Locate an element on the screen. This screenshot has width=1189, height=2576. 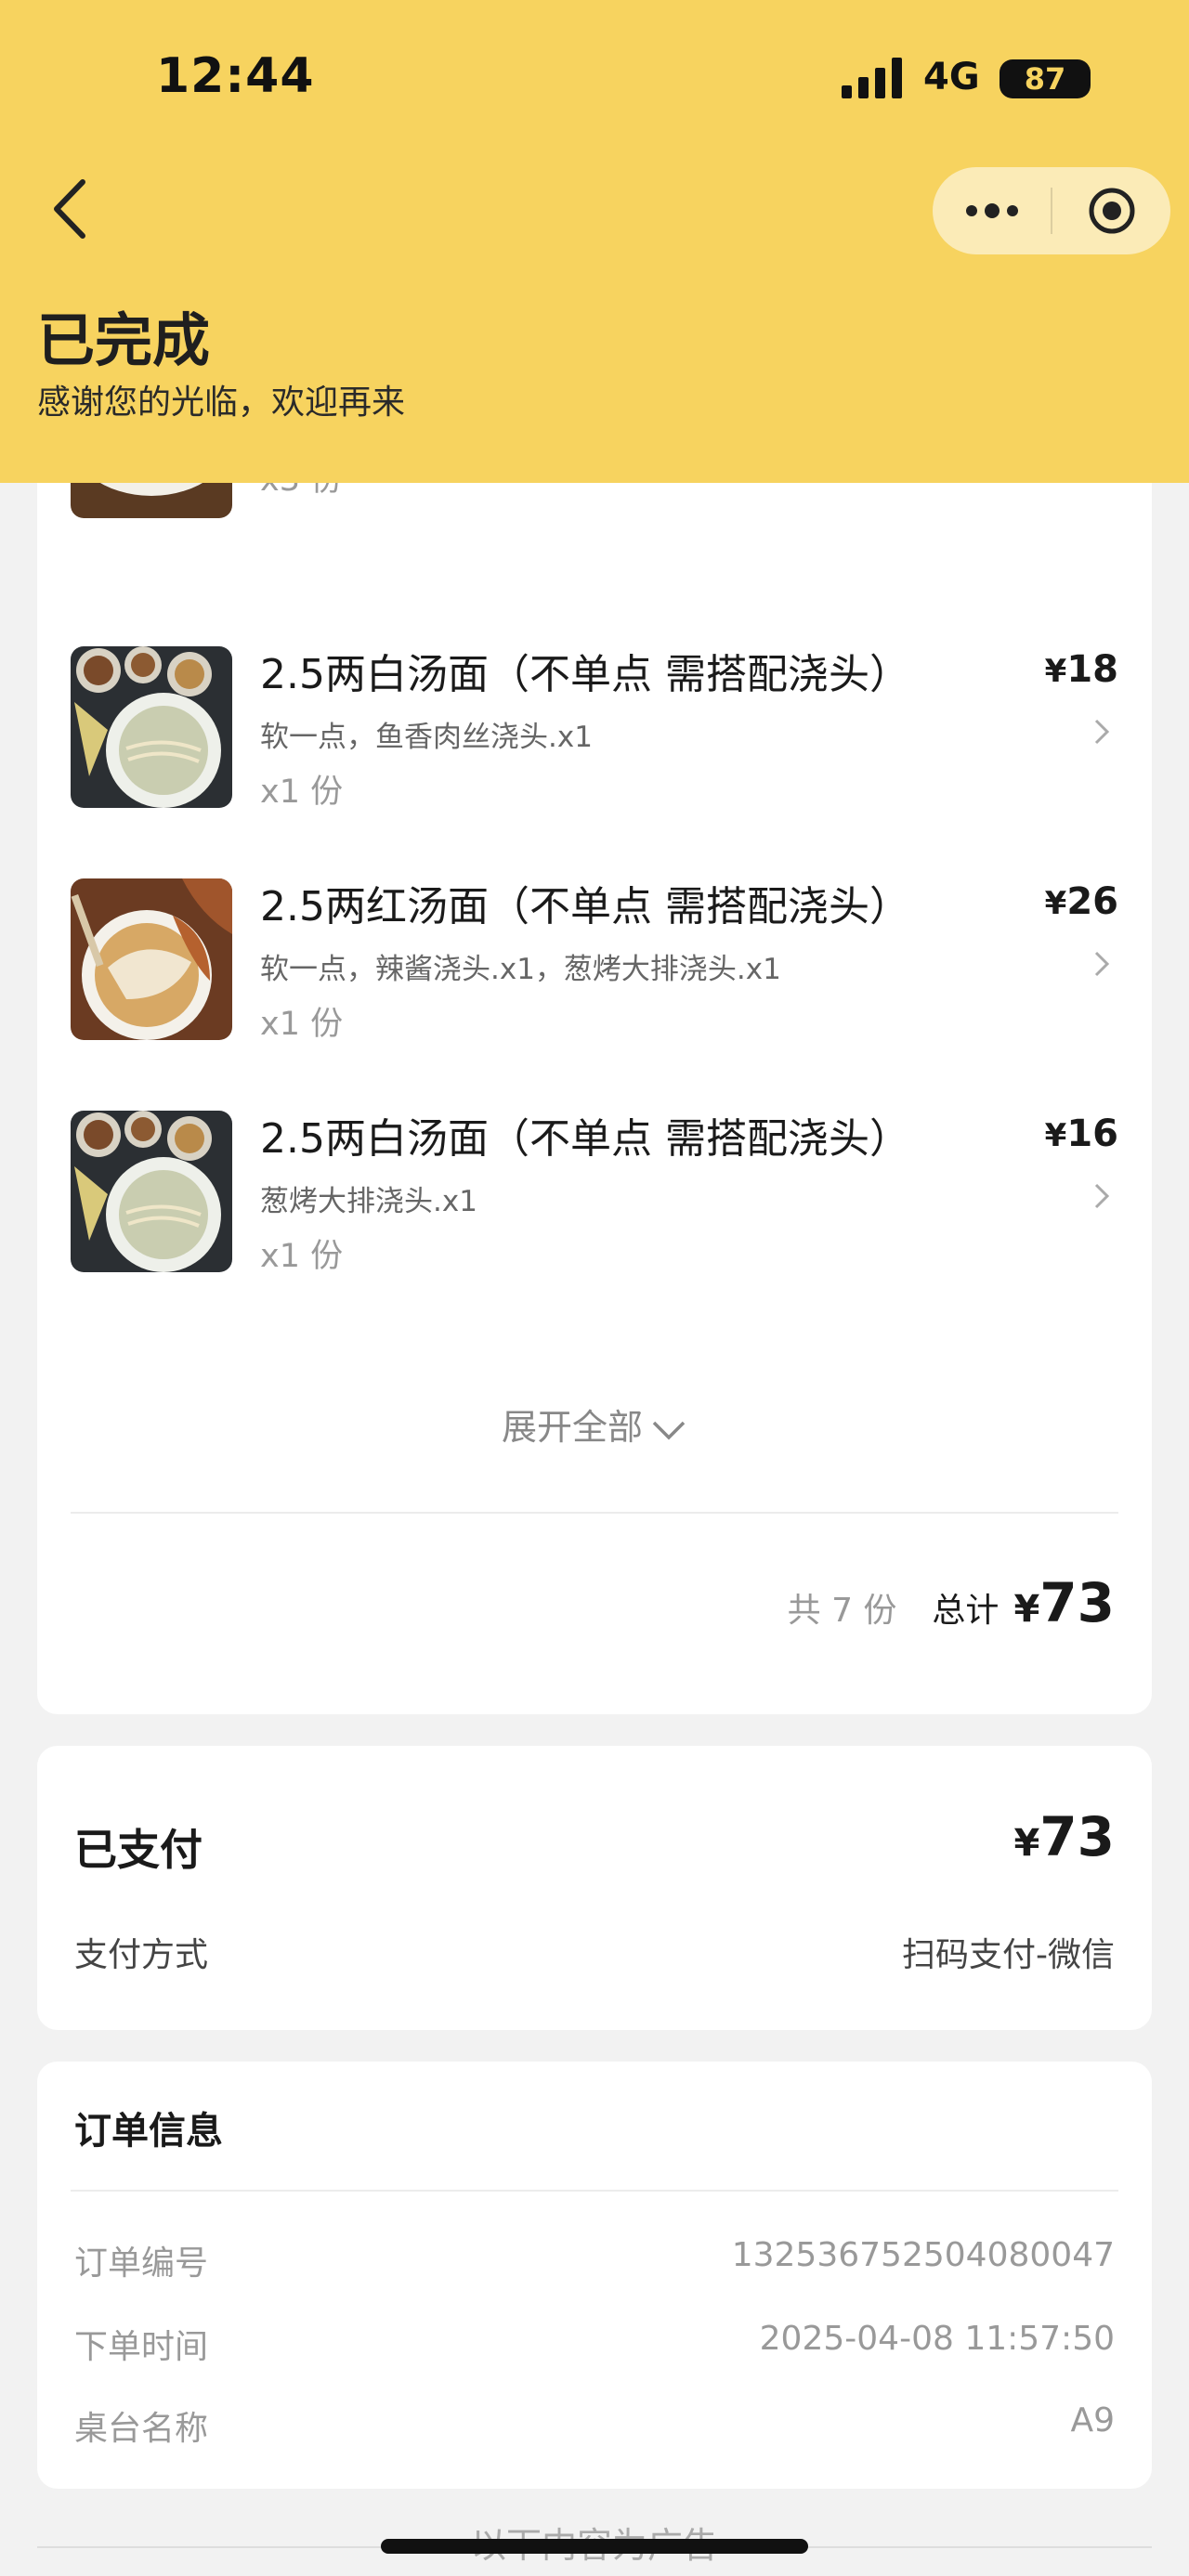
dish-name: 2.5两红汤面（不单点 需搭配浇头） is located at coordinates (585, 907).